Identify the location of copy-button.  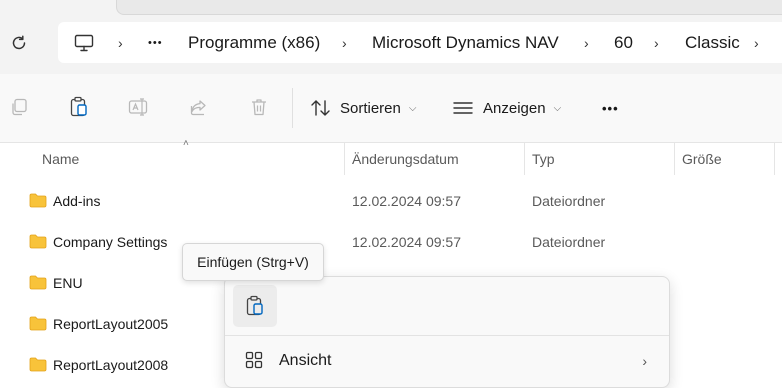
(19, 107).